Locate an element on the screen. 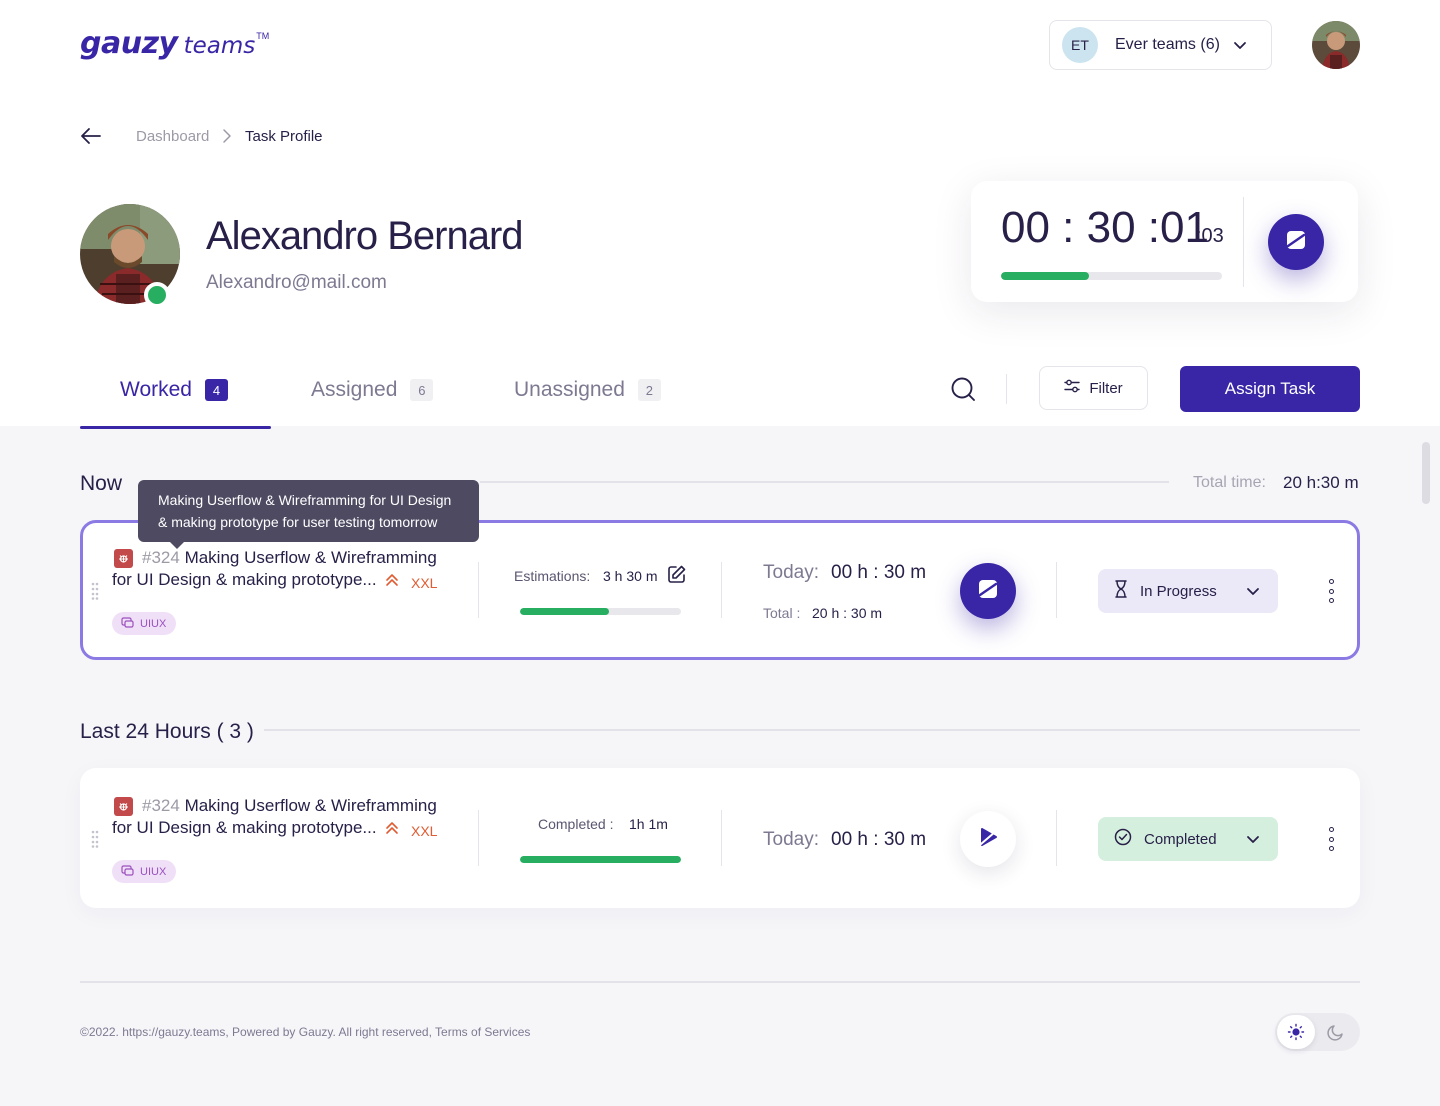 The width and height of the screenshot is (1440, 1106). logo-tm: TM is located at coordinates (263, 36).